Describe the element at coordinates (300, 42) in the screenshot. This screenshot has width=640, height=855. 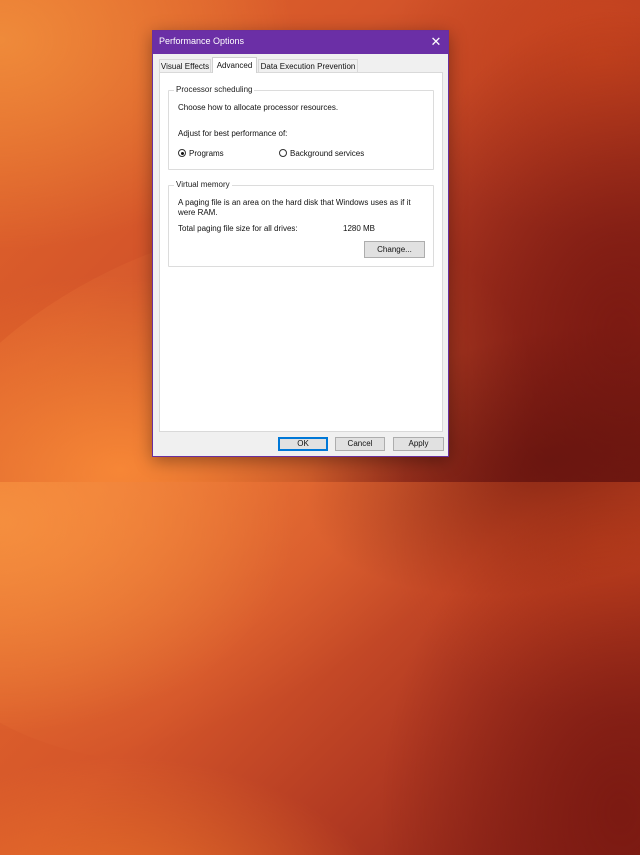
I see `title-bar: Performance Options ✕` at that location.